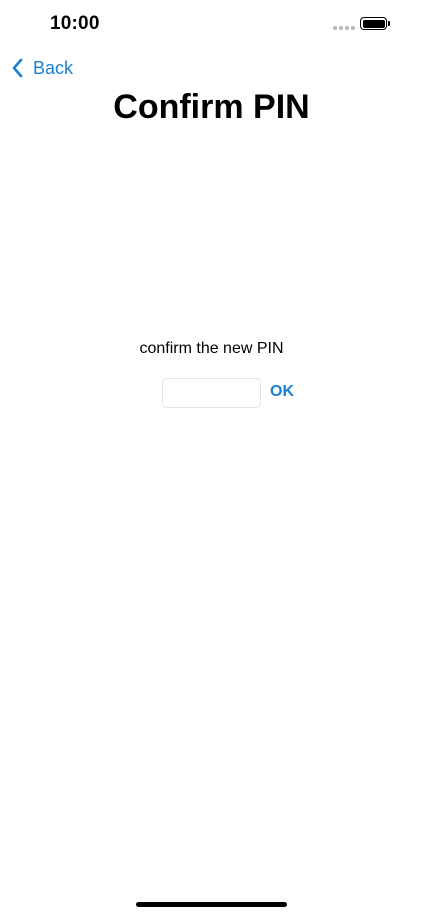 Image resolution: width=423 pixels, height=915 pixels. I want to click on chevron-left-icon, so click(17, 68).